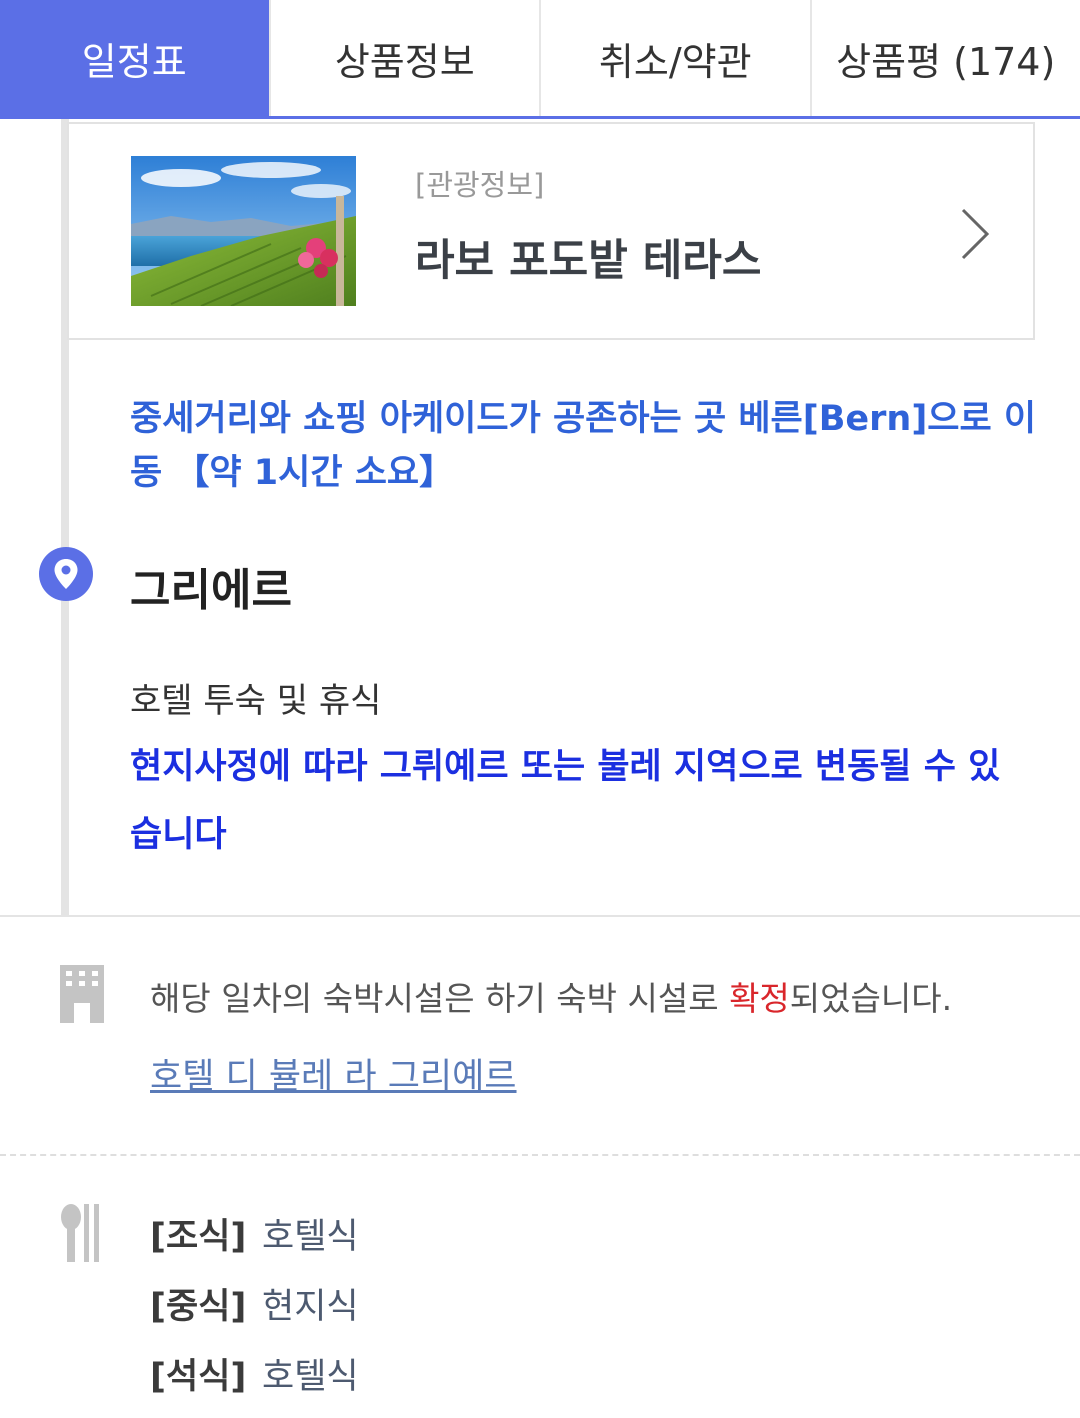 Image resolution: width=1080 pixels, height=1418 pixels. What do you see at coordinates (406, 58) in the screenshot?
I see `tab-product-info: 상품정보` at bounding box center [406, 58].